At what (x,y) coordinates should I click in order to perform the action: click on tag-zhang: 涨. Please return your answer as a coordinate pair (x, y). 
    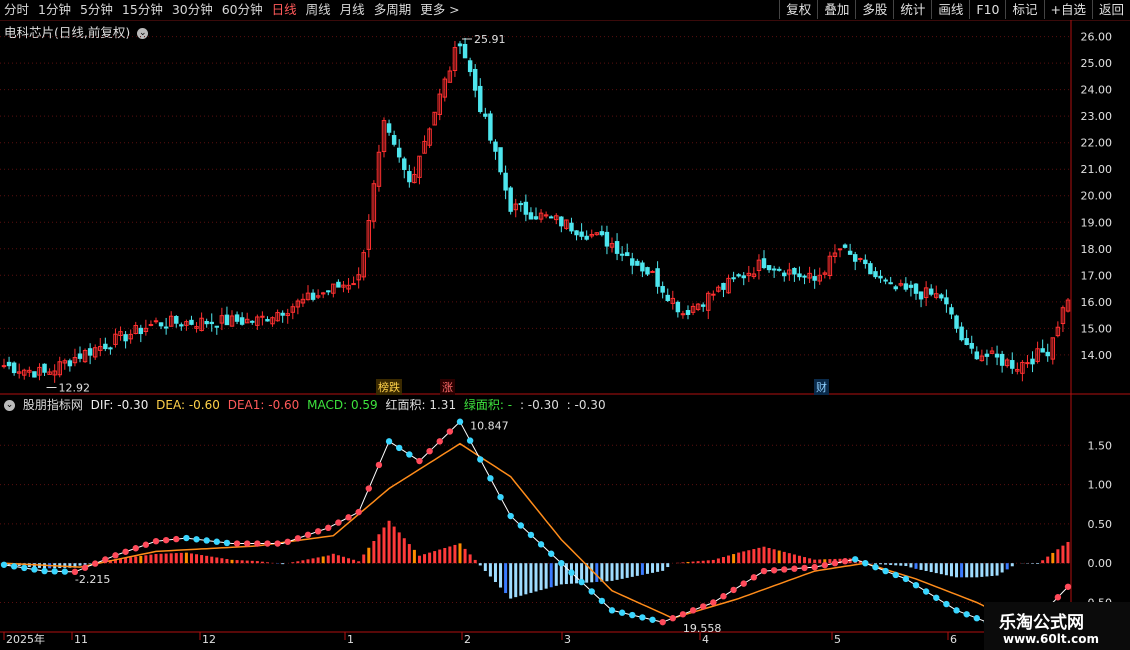
    Looking at the image, I should click on (447, 387).